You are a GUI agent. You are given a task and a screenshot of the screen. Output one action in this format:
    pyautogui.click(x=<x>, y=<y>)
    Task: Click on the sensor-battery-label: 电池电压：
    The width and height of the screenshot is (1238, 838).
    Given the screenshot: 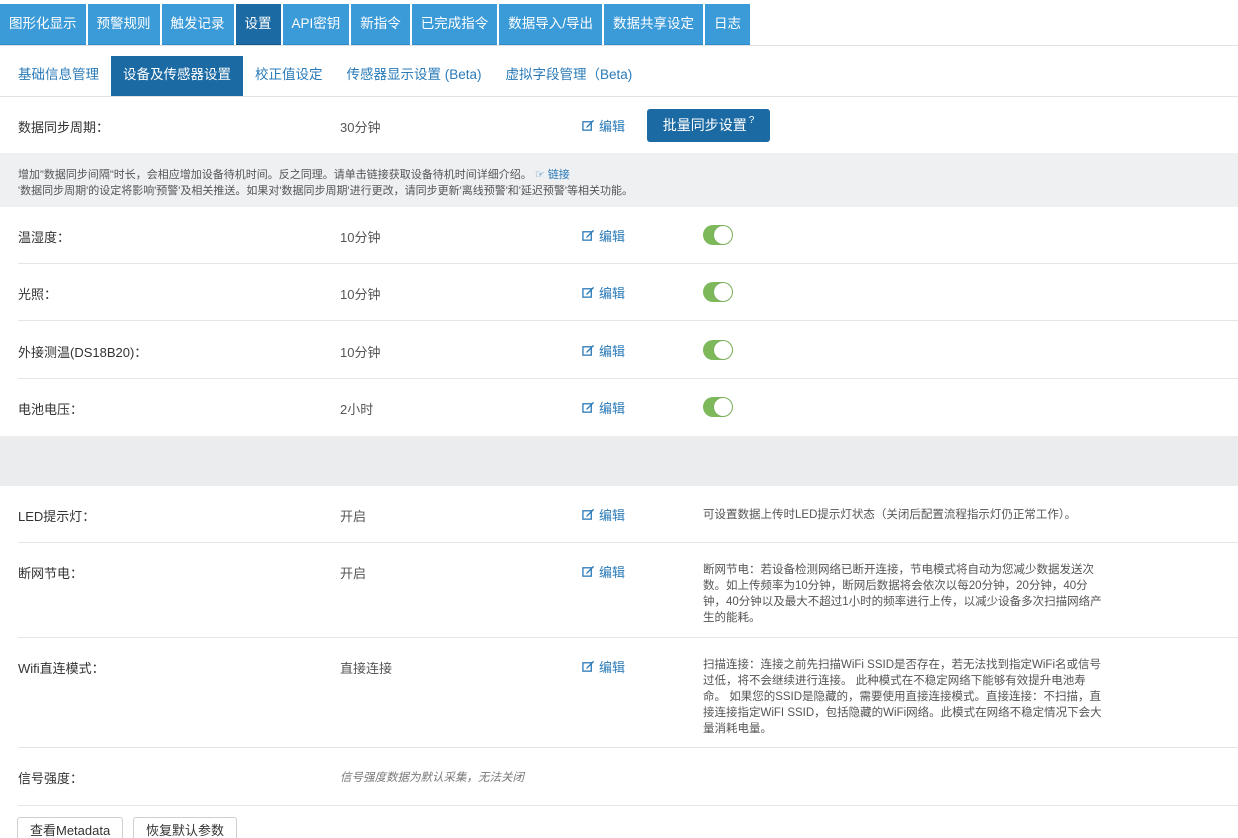 What is the action you would take?
    pyautogui.click(x=51, y=409)
    